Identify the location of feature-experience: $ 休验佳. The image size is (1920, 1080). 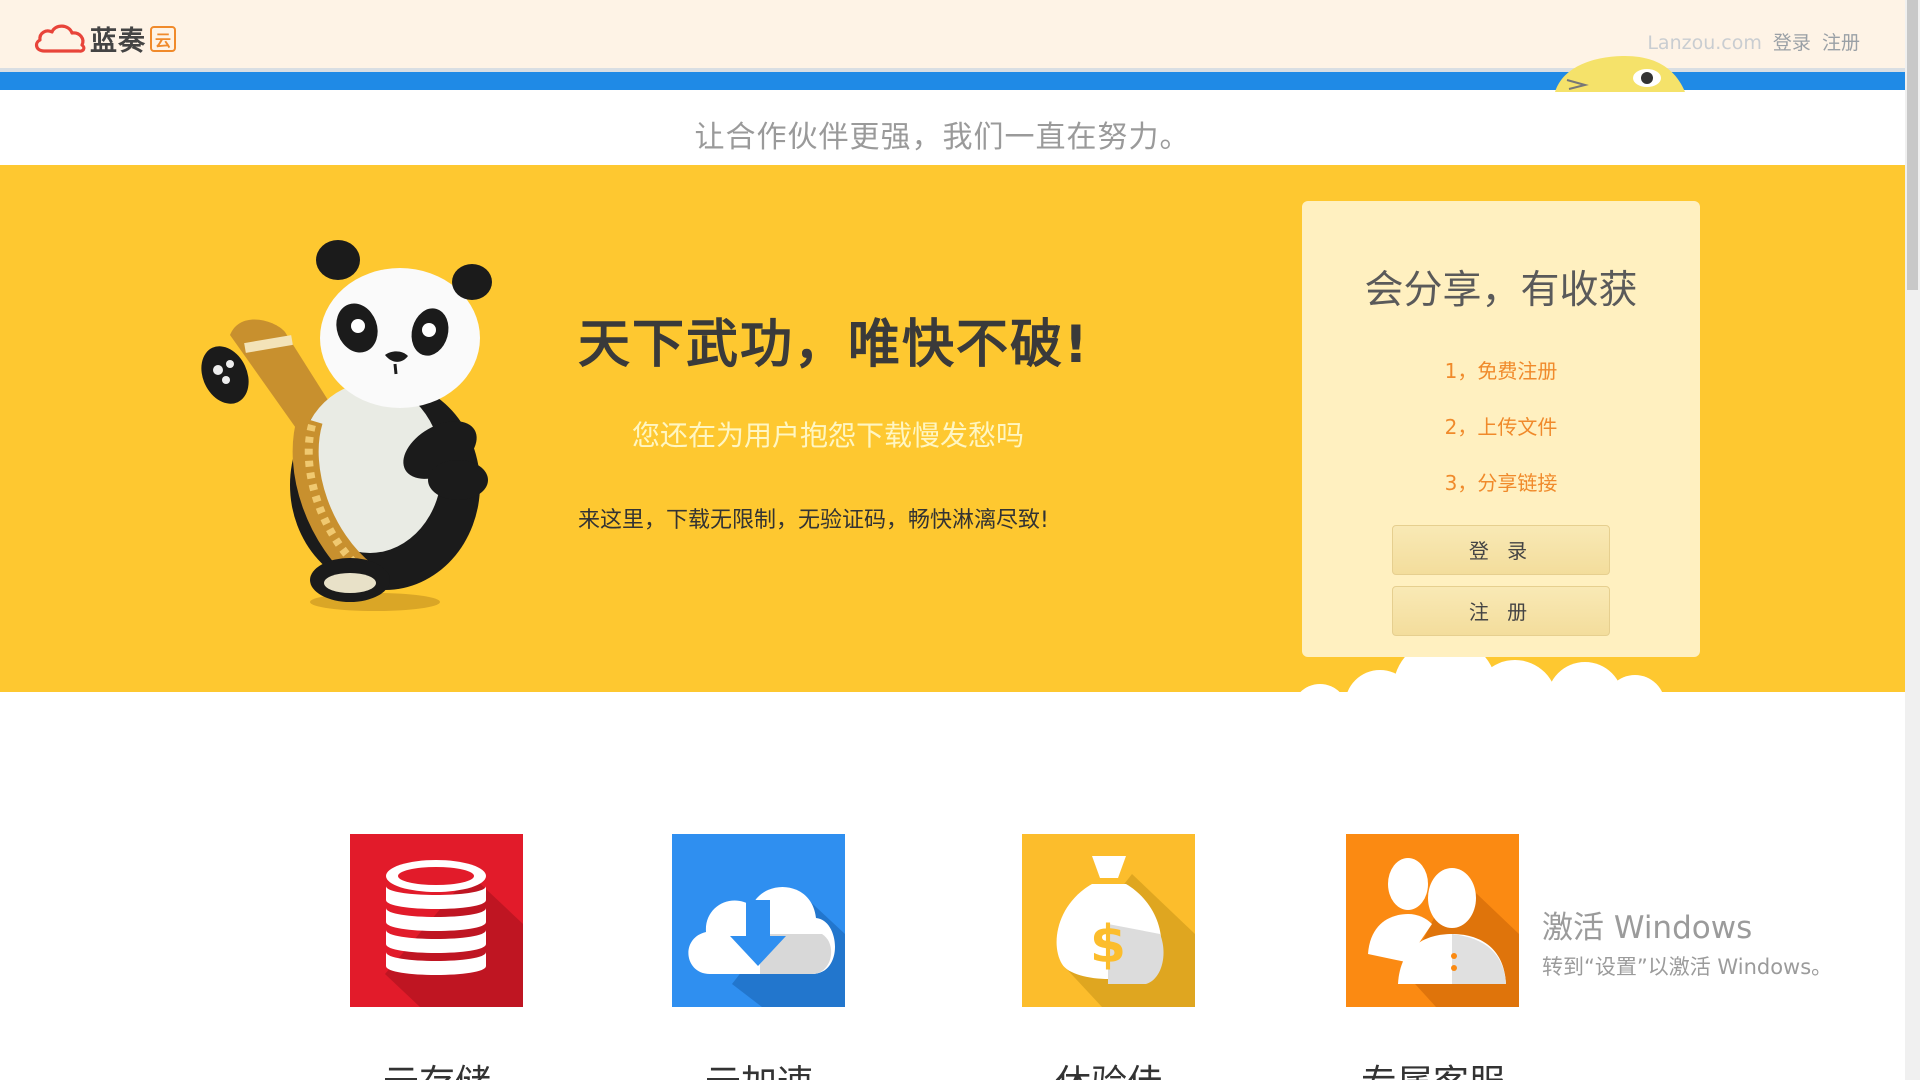
(1108, 957).